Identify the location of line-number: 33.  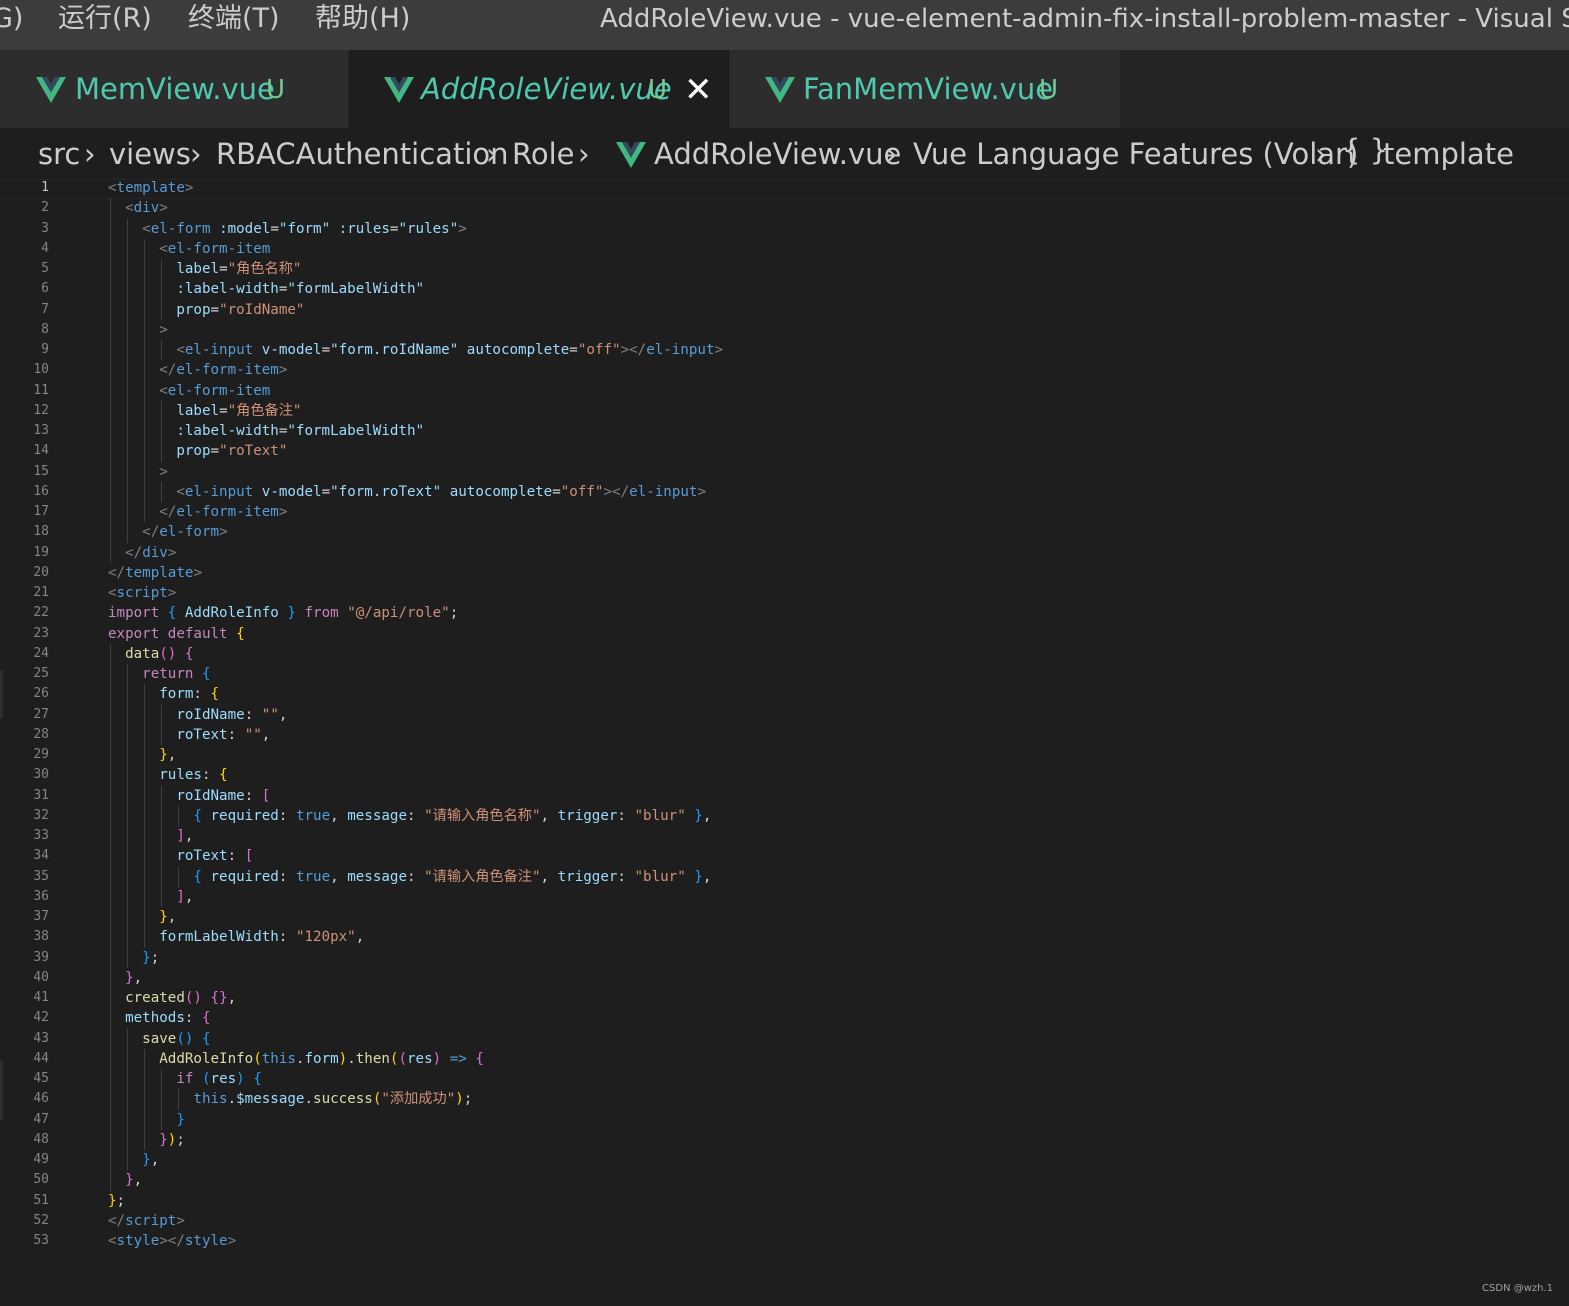
(41, 835).